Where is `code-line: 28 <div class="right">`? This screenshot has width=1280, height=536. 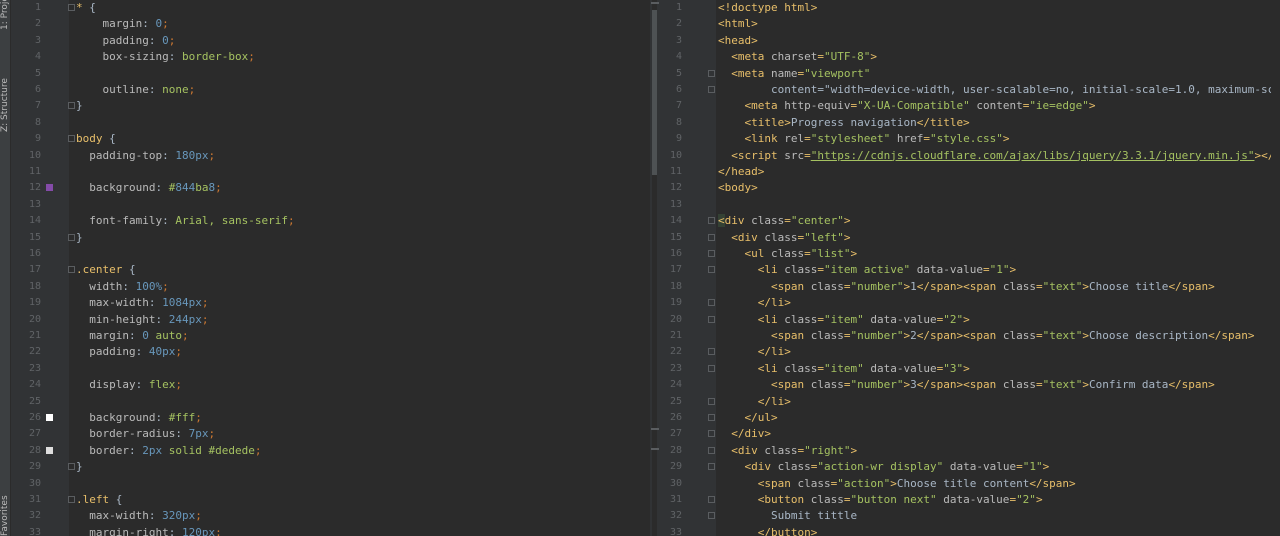 code-line: 28 <div class="right"> is located at coordinates (970, 451).